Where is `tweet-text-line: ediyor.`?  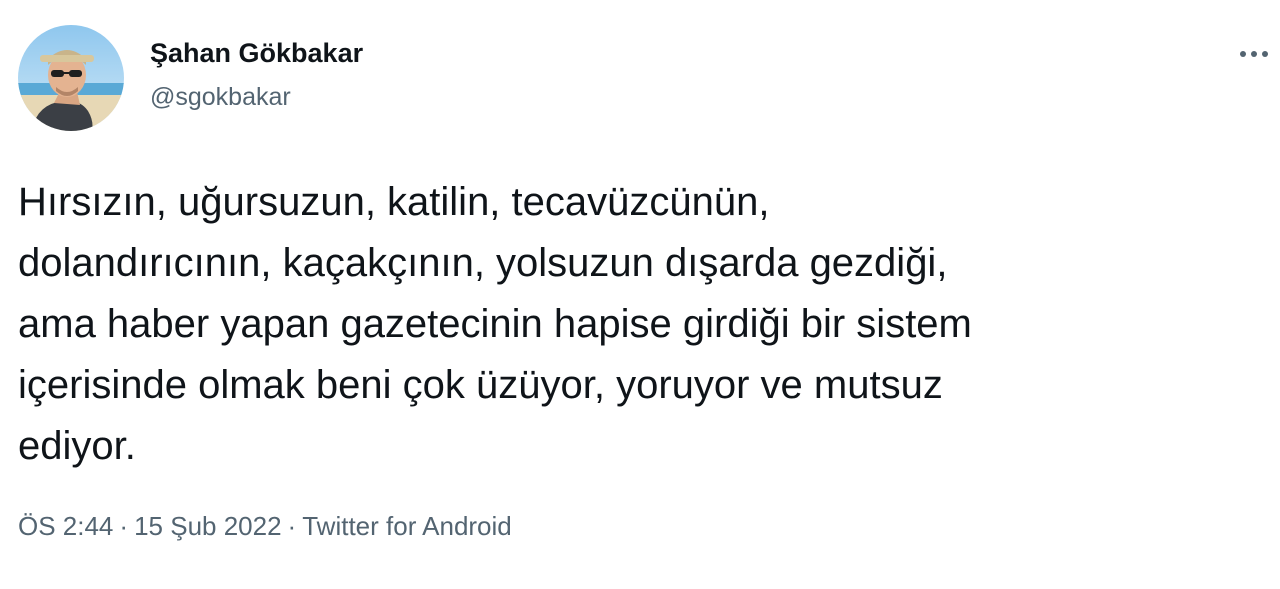 tweet-text-line: ediyor. is located at coordinates (77, 446).